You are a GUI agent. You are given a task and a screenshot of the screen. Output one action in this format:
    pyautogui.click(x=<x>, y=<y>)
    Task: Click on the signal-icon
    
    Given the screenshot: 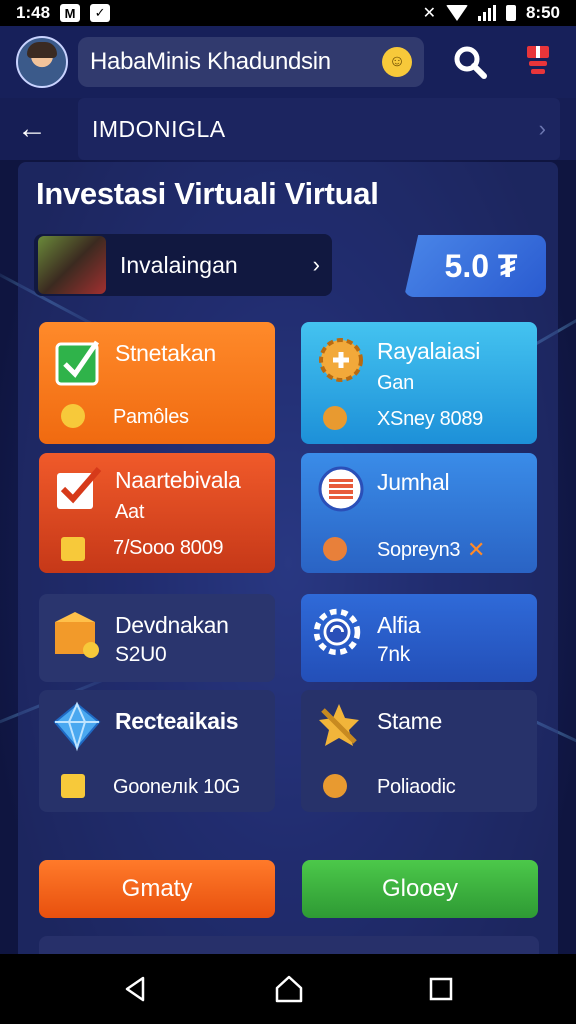 What is the action you would take?
    pyautogui.click(x=486, y=13)
    